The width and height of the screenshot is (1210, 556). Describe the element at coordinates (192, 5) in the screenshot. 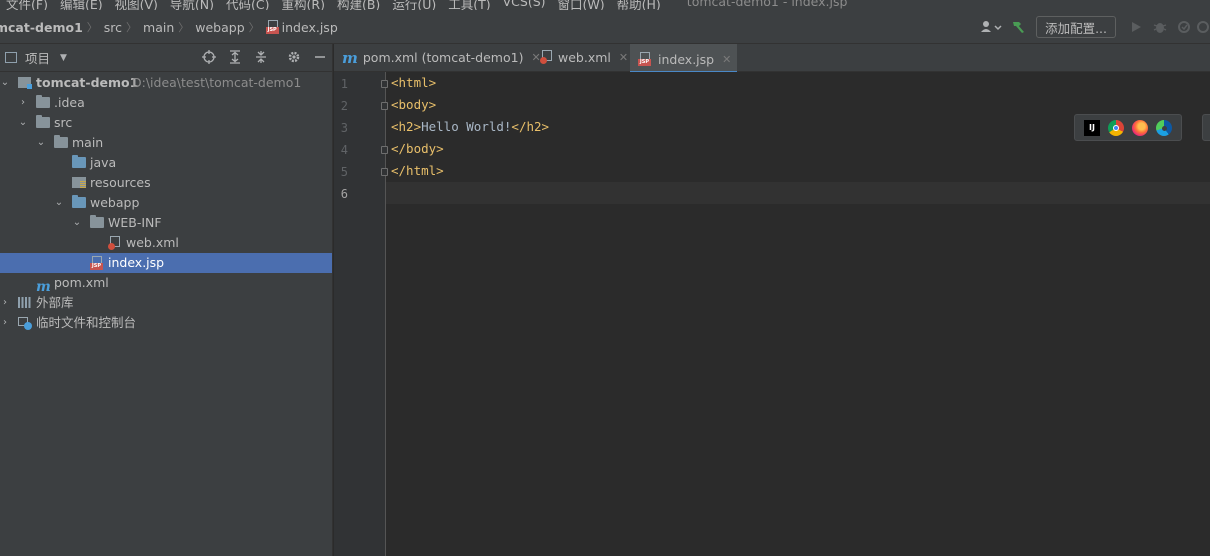

I see `menu-navigate: 导航(N)` at that location.